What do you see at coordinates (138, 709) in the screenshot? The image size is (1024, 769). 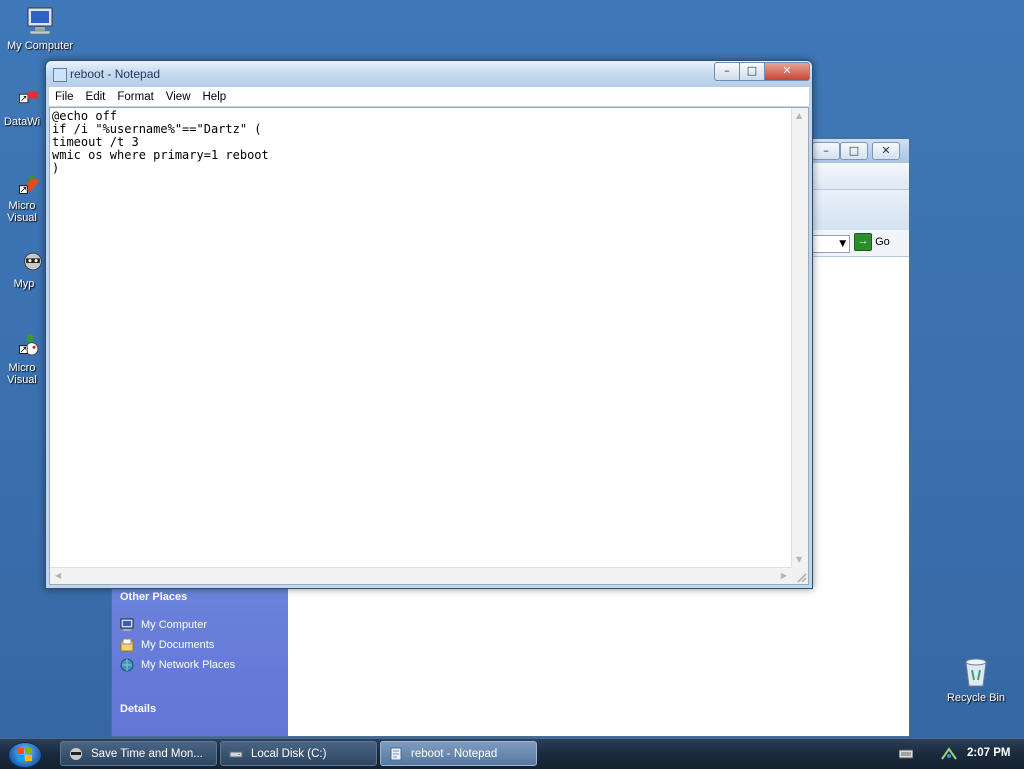 I see `details-heading: Details` at bounding box center [138, 709].